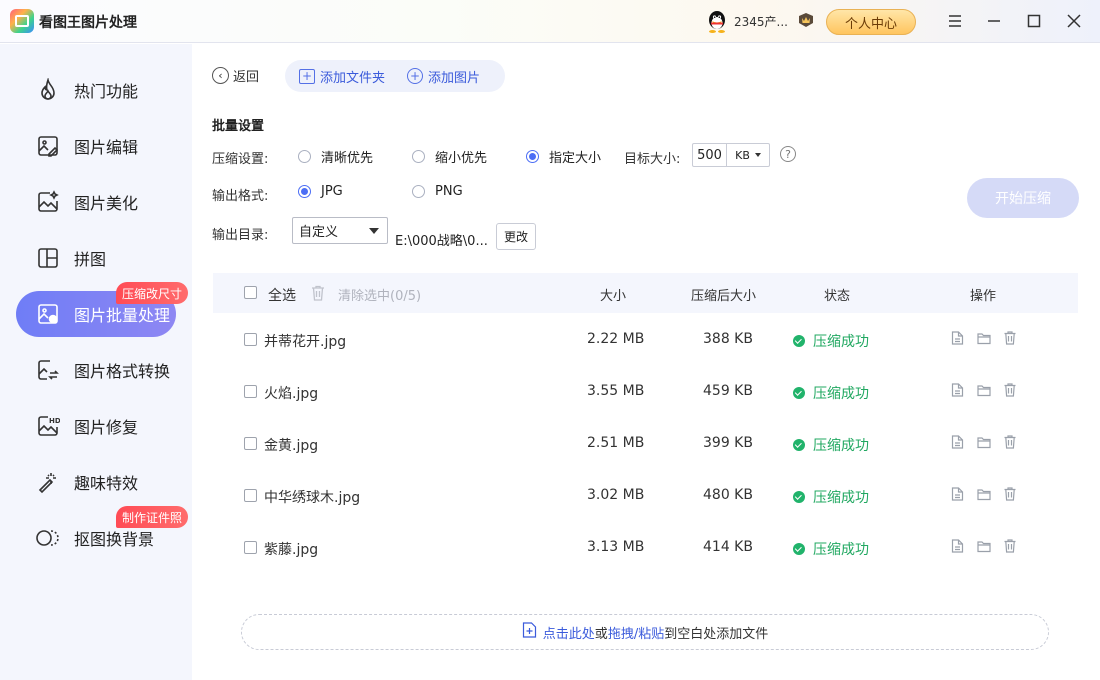 The width and height of the screenshot is (1100, 680). What do you see at coordinates (788, 154) in the screenshot?
I see `help-icon: ?` at bounding box center [788, 154].